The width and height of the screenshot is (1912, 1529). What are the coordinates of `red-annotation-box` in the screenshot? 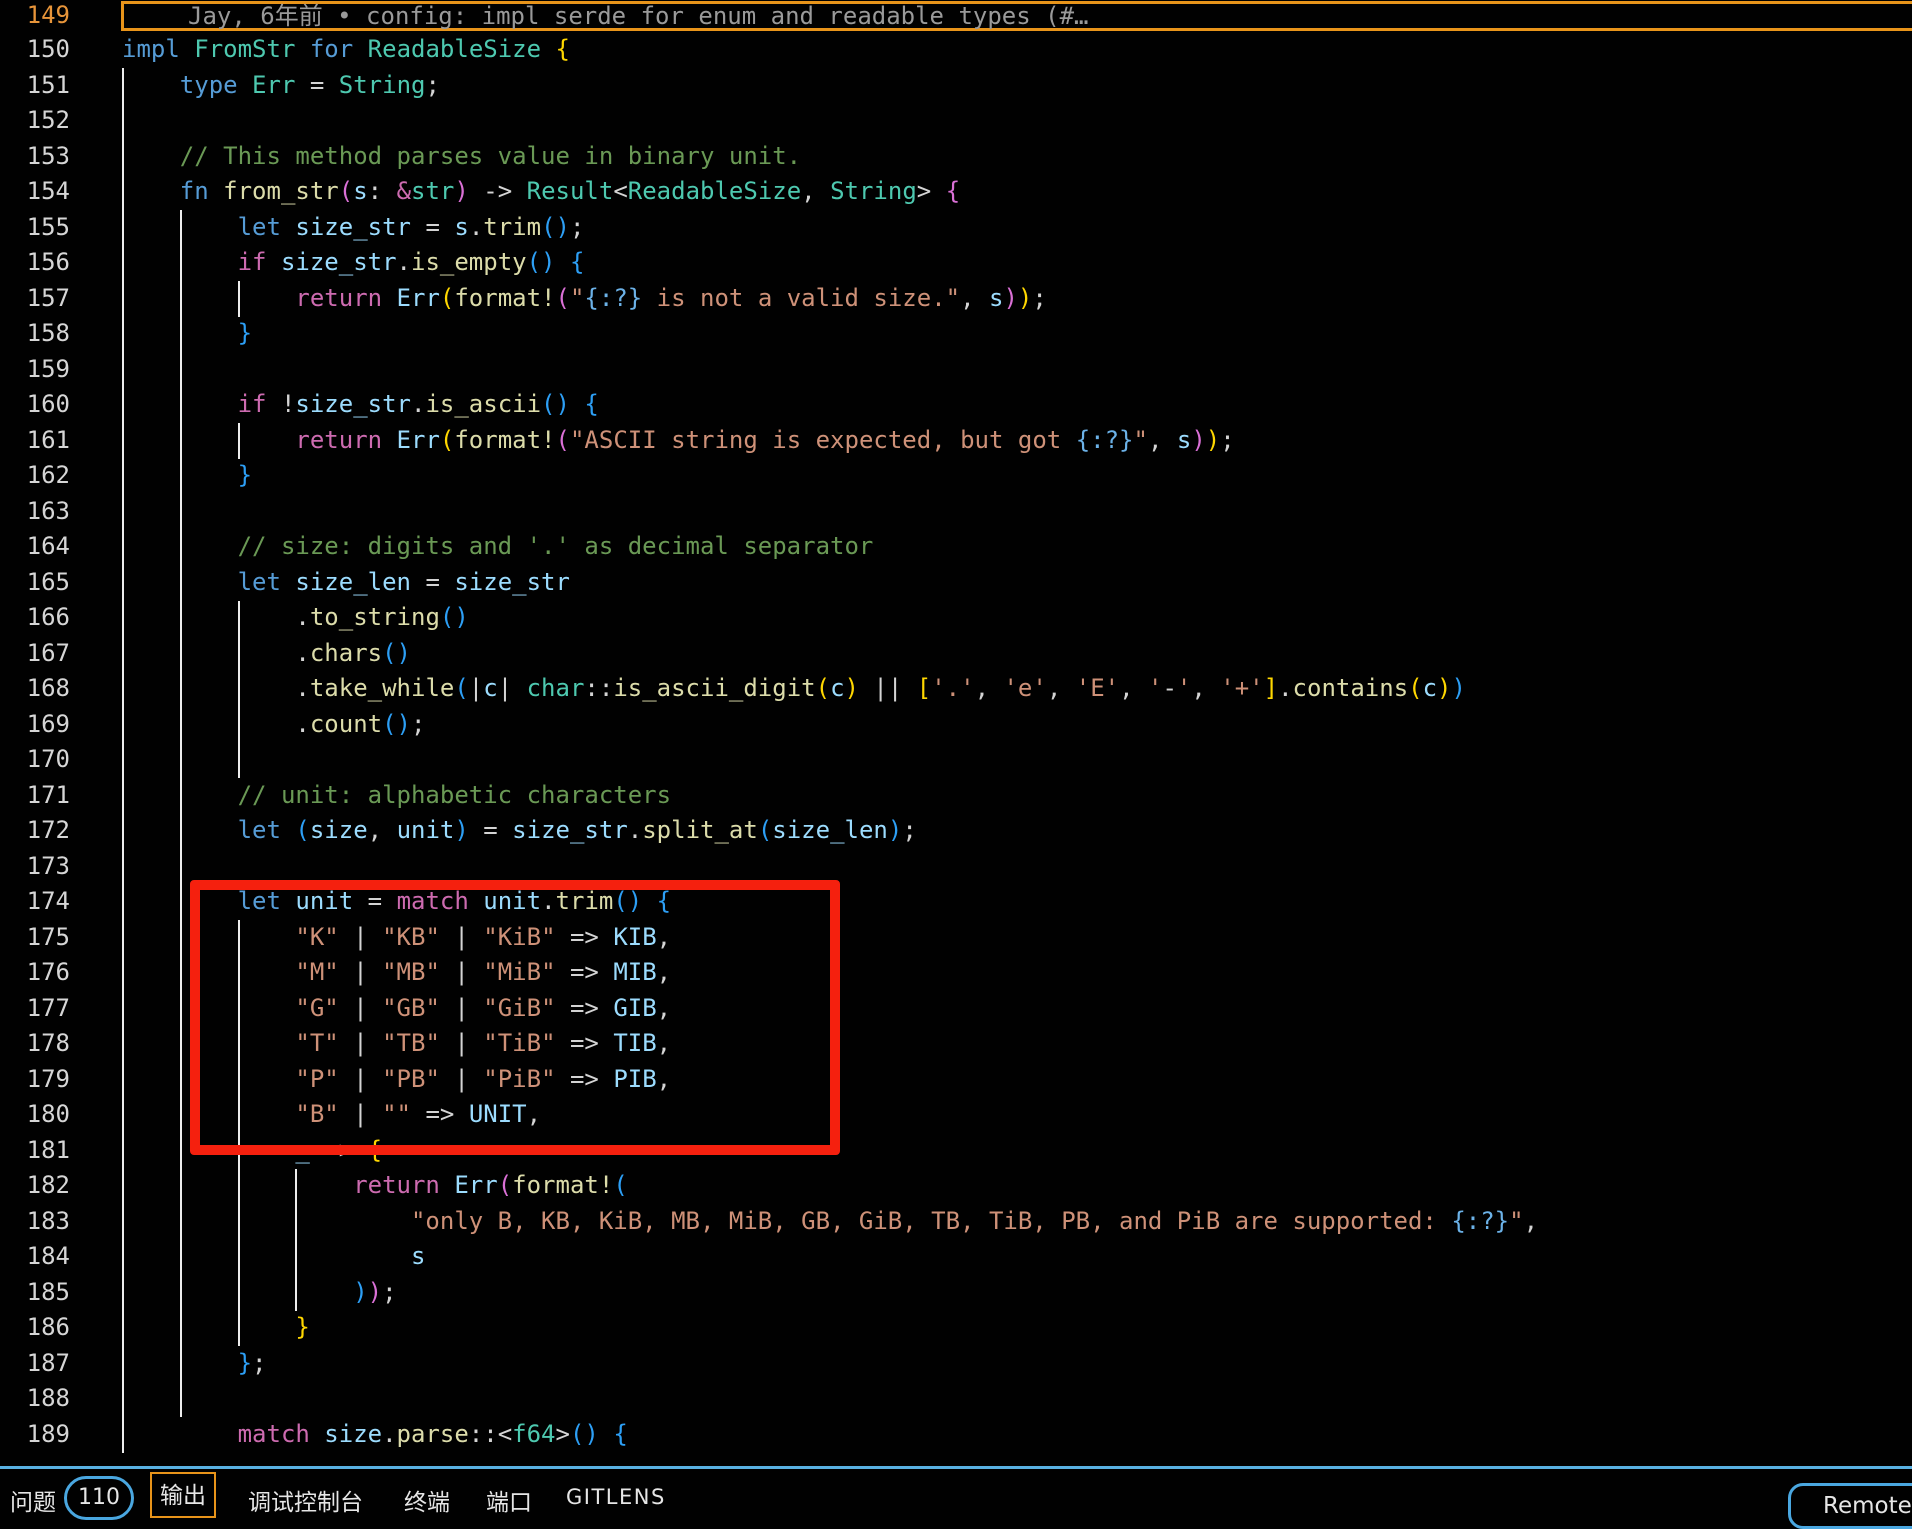 It's located at (515, 1017).